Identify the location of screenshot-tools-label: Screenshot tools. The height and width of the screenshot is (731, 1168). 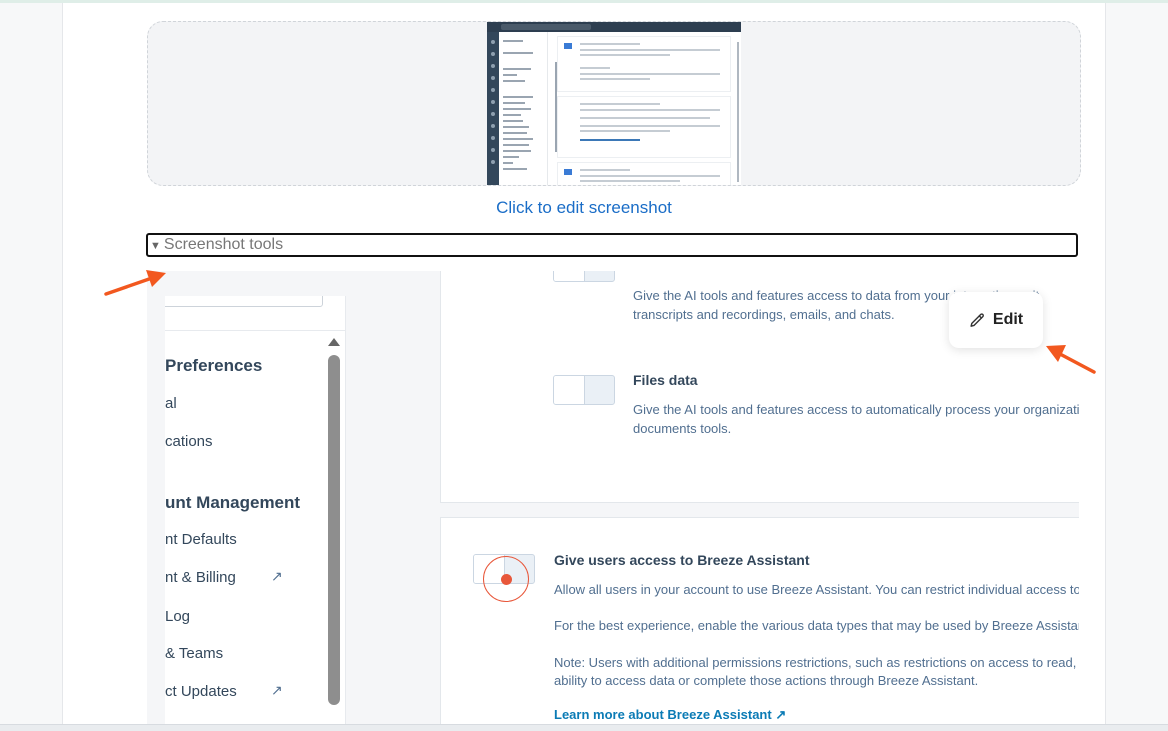
(223, 244).